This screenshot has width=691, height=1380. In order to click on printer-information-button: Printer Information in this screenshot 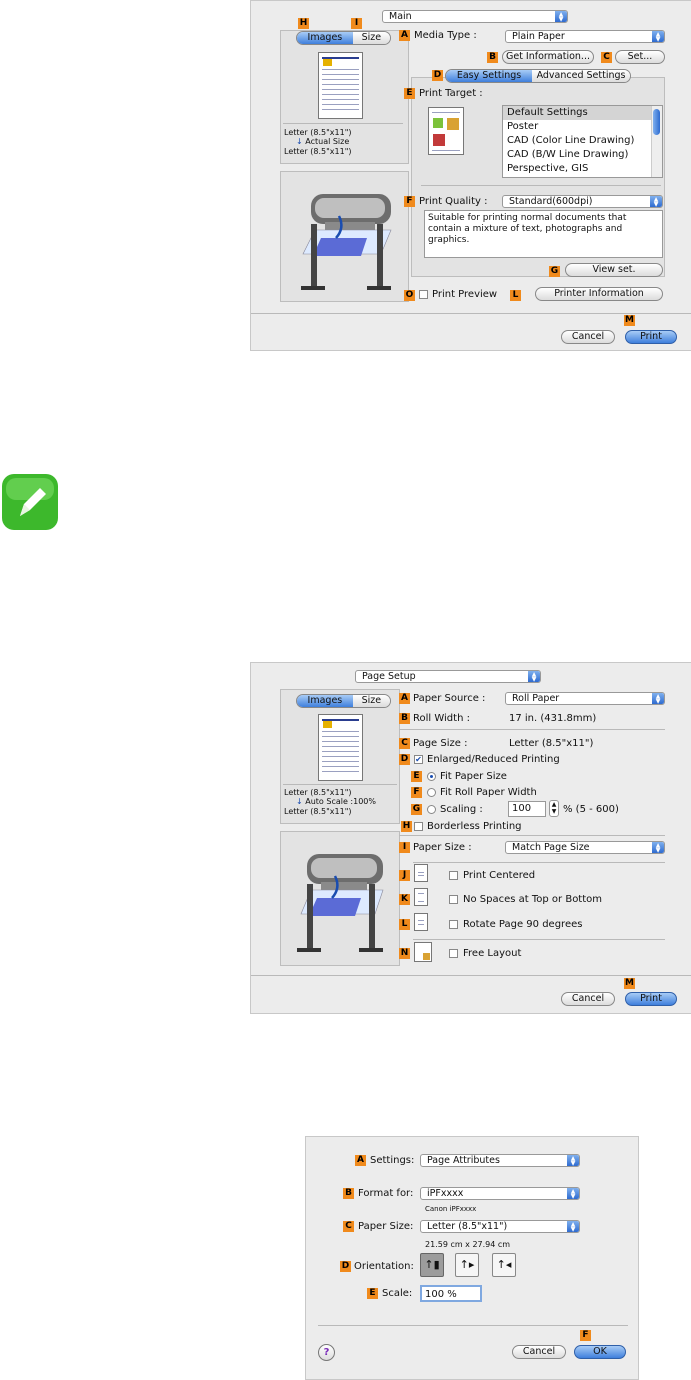, I will do `click(599, 294)`.